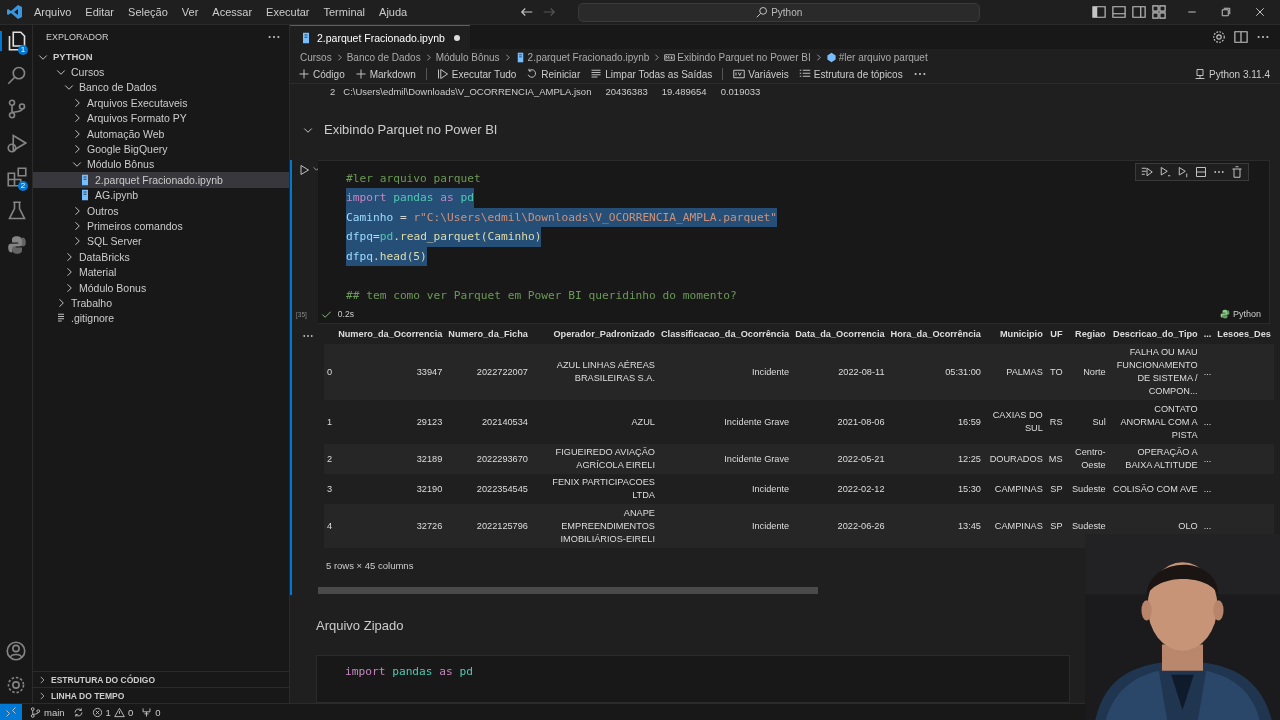  Describe the element at coordinates (1119, 12) in the screenshot. I see `panel-layout-icon` at that location.